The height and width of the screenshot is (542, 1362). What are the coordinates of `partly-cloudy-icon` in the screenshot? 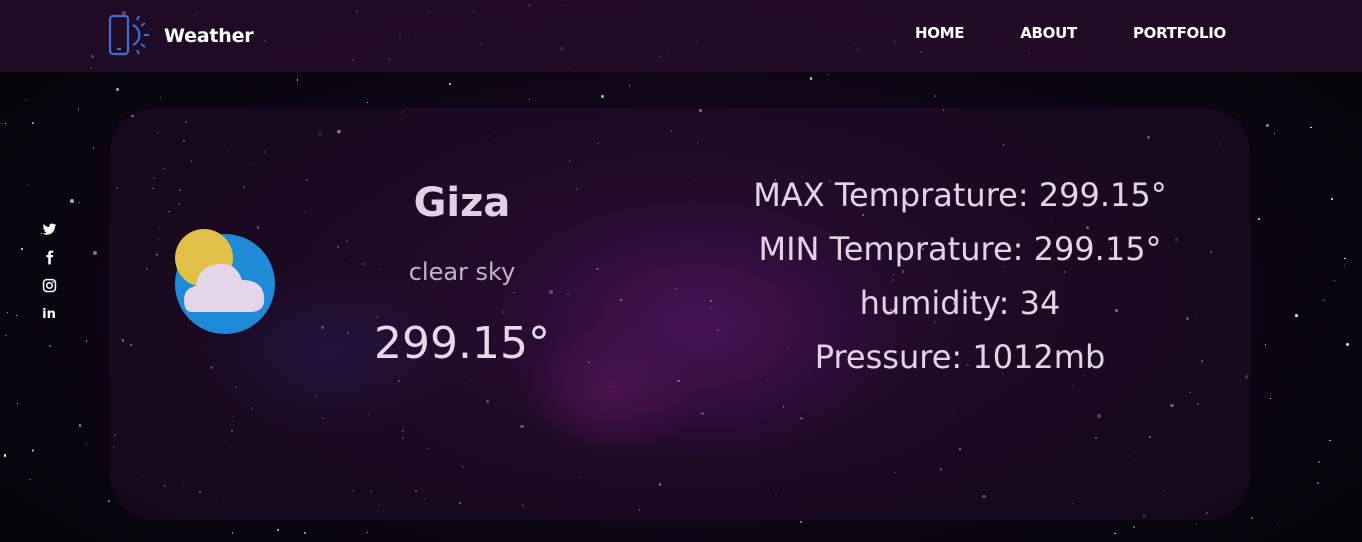 It's located at (225, 281).